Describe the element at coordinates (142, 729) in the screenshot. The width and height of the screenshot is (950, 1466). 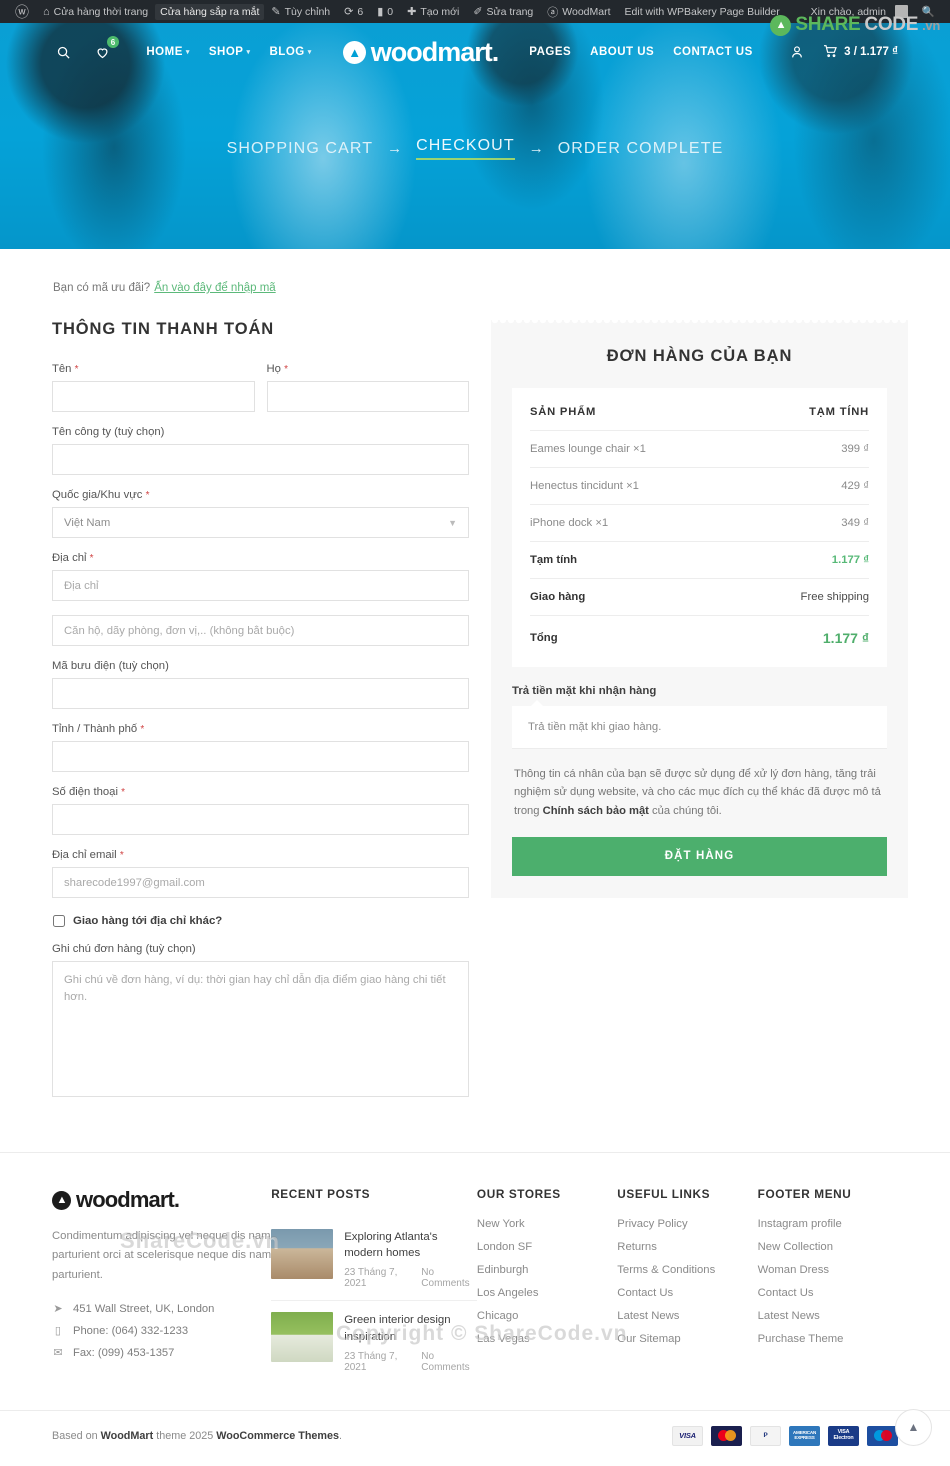
I see `required-mark: *` at that location.